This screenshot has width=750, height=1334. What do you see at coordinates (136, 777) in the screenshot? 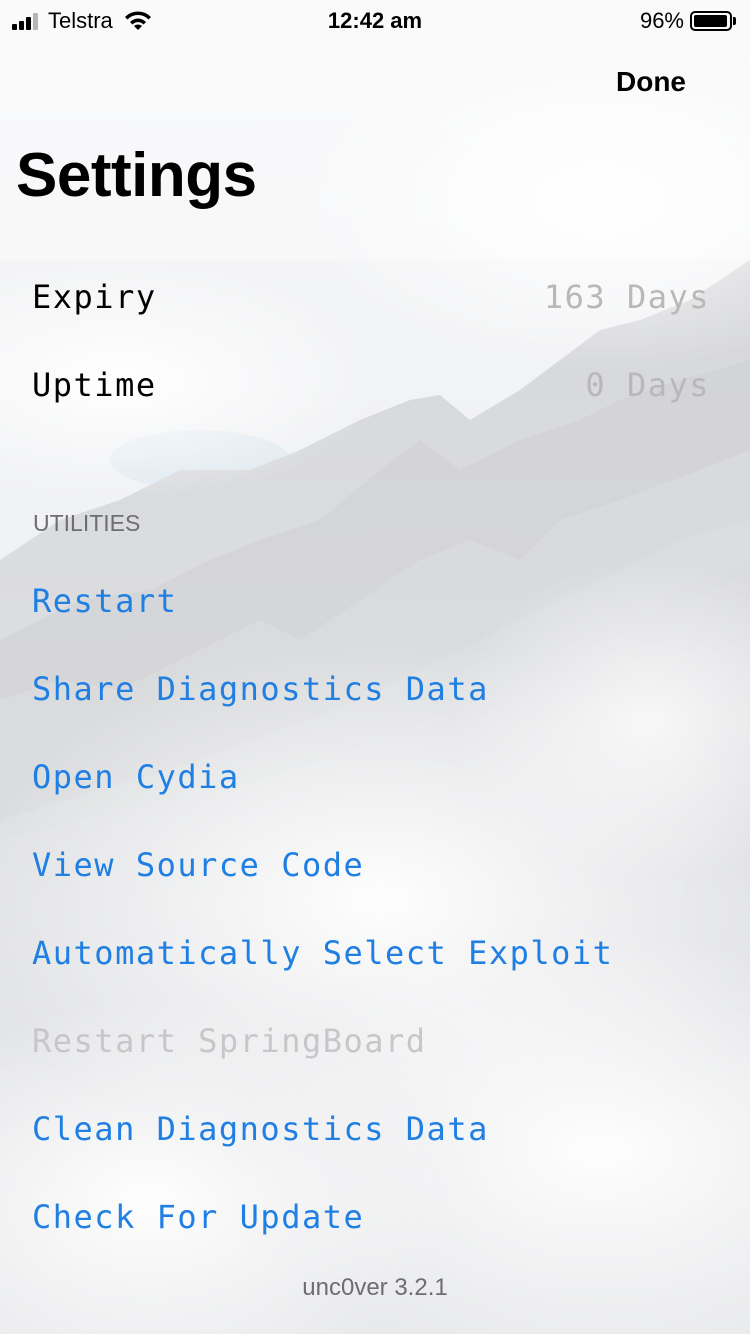
I see `open-cydia-button: Open Cydia` at bounding box center [136, 777].